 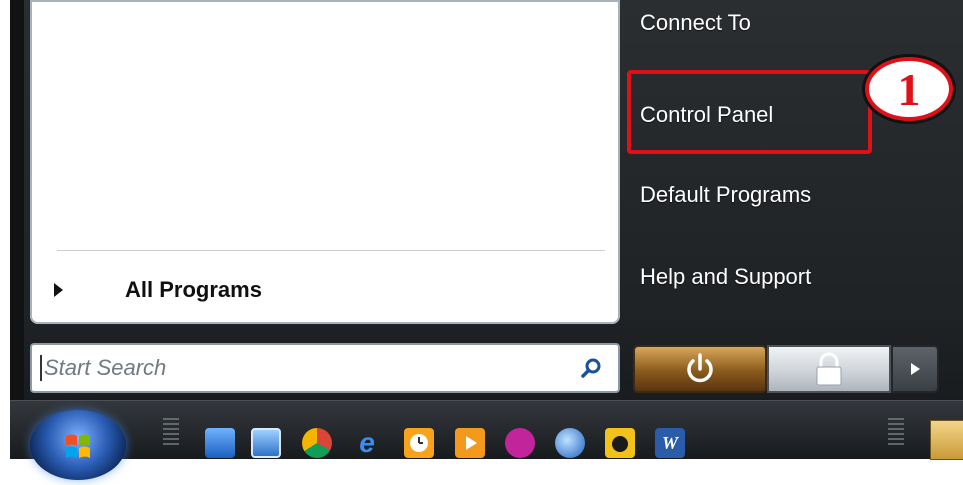 I want to click on lock-icon, so click(x=829, y=369).